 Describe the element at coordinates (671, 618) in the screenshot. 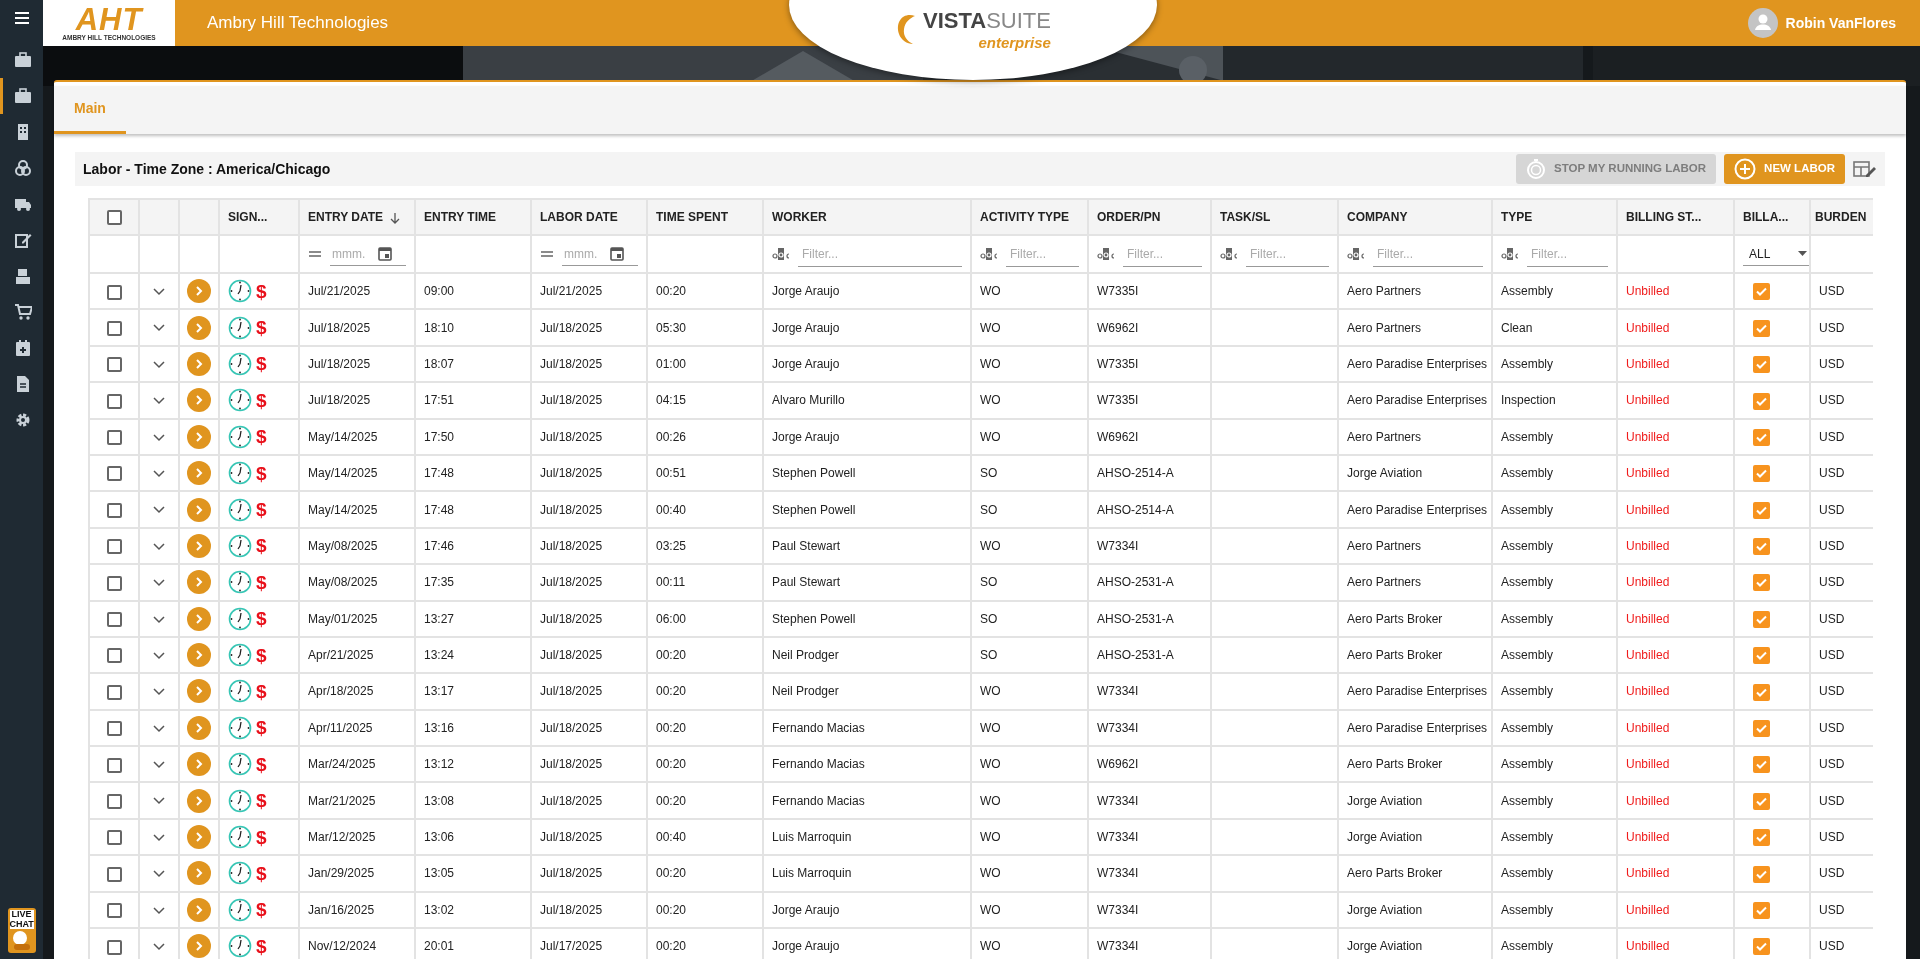

I see `table-cell: 06:00` at that location.